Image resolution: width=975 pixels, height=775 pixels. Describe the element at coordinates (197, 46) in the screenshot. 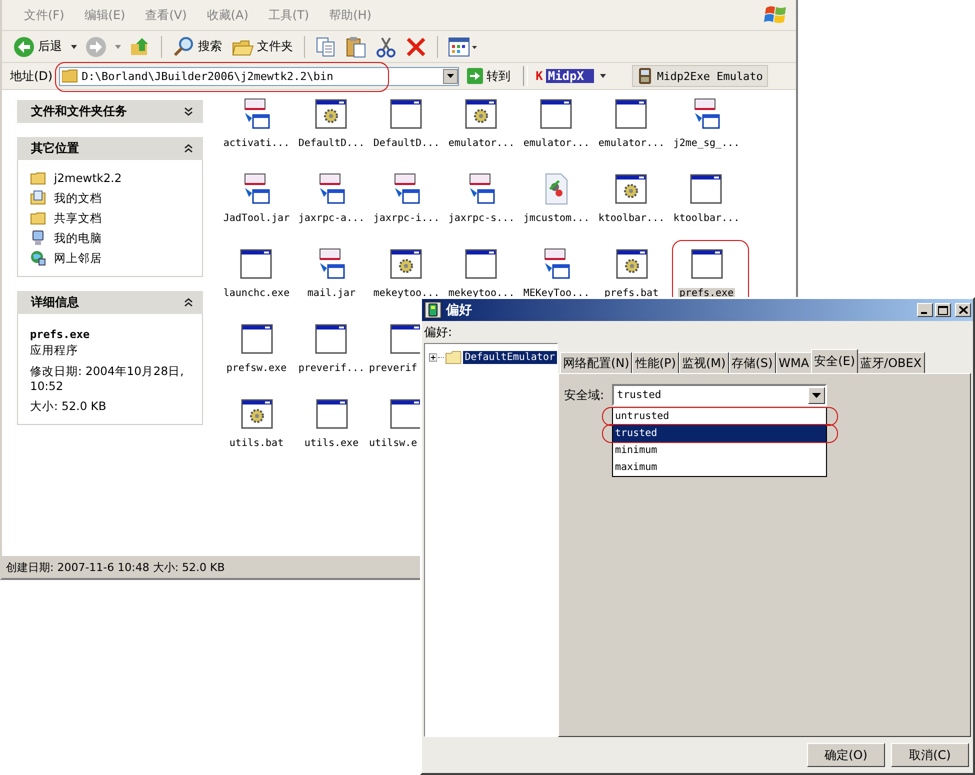

I see `search-button: 搜索` at that location.